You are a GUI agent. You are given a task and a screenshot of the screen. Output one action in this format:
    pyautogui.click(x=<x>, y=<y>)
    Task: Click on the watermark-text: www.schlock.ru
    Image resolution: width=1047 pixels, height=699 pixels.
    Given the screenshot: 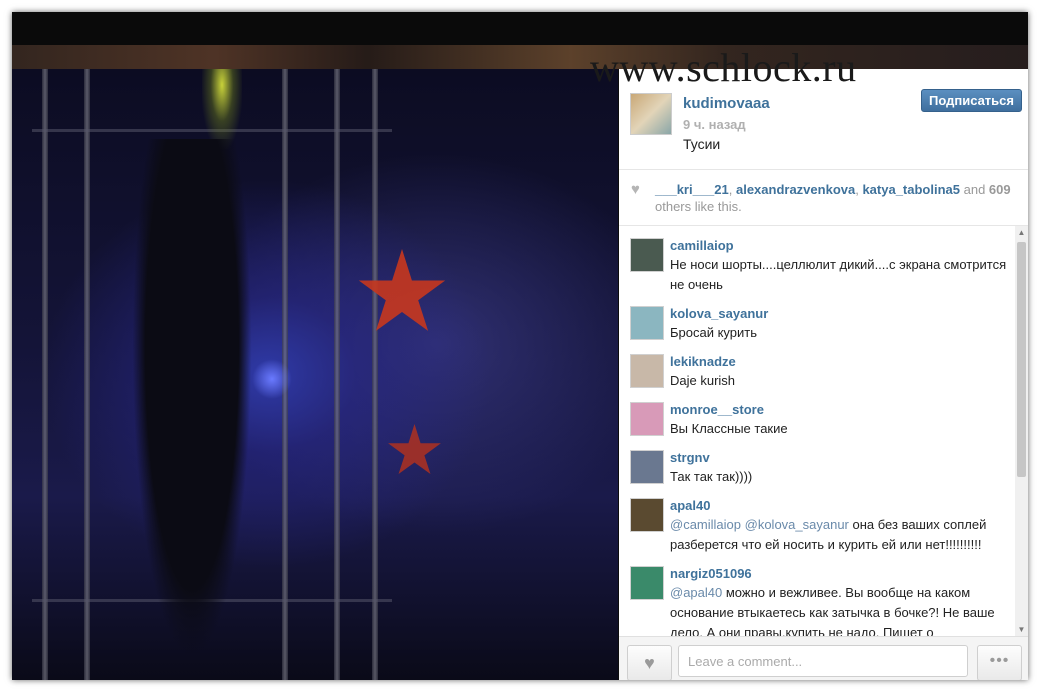 What is the action you would take?
    pyautogui.click(x=723, y=67)
    